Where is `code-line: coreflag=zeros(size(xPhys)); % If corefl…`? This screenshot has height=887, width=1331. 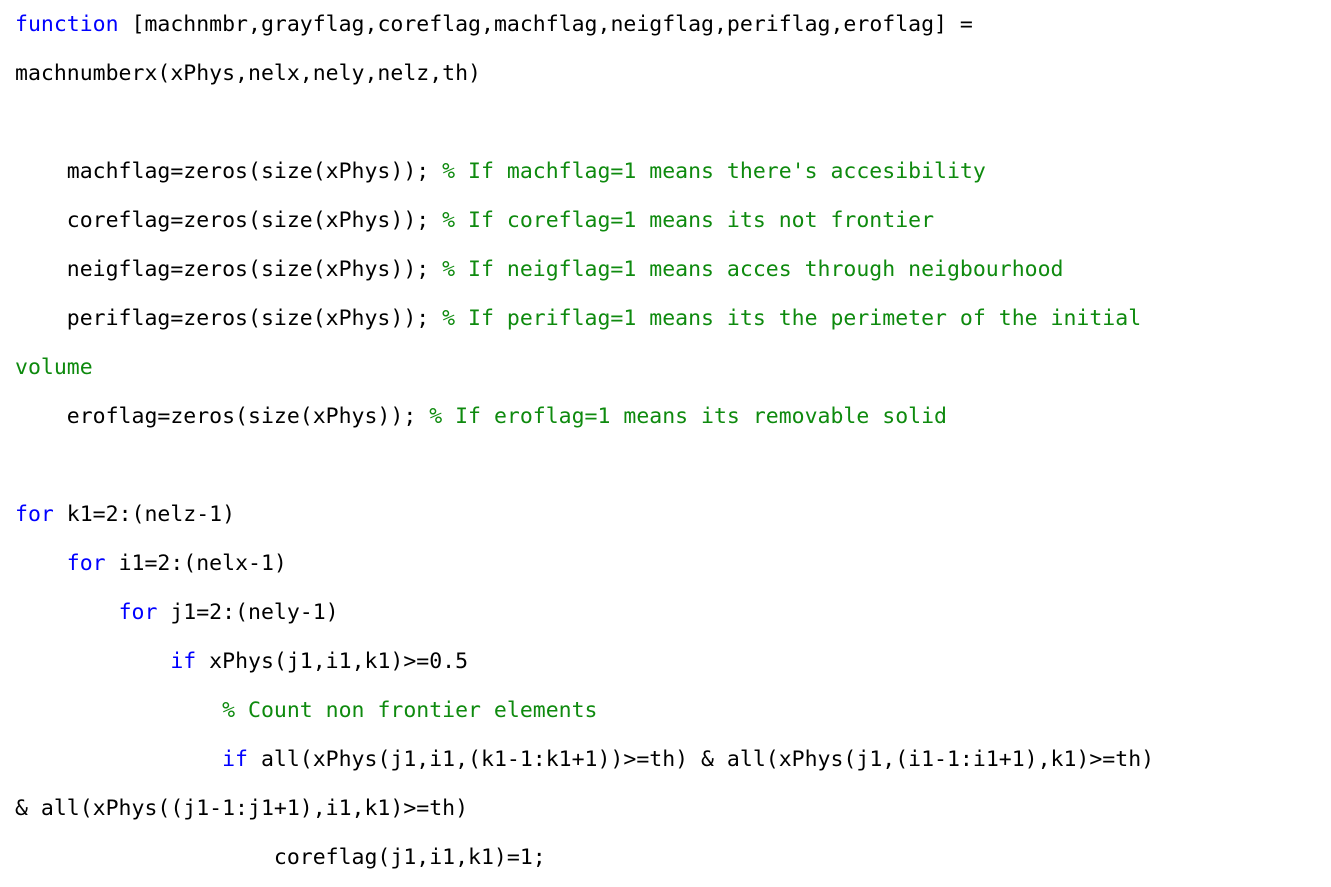 code-line: coreflag=zeros(size(xPhys)); % If corefl… is located at coordinates (665, 220).